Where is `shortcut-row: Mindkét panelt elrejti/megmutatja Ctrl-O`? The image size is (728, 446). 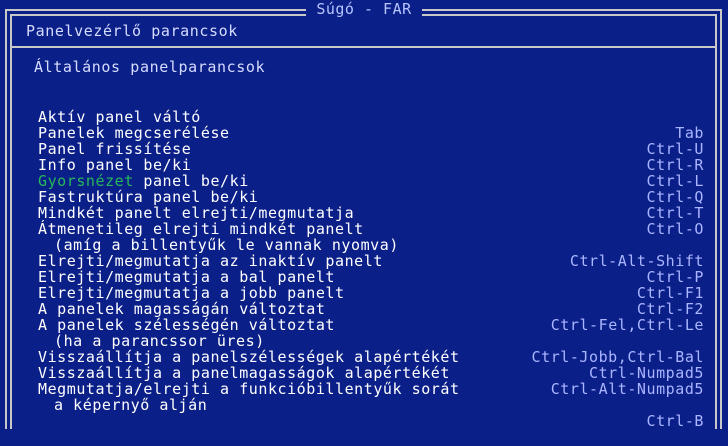 shortcut-row: Mindkét panelt elrejti/megmutatja Ctrl-O is located at coordinates (371, 213).